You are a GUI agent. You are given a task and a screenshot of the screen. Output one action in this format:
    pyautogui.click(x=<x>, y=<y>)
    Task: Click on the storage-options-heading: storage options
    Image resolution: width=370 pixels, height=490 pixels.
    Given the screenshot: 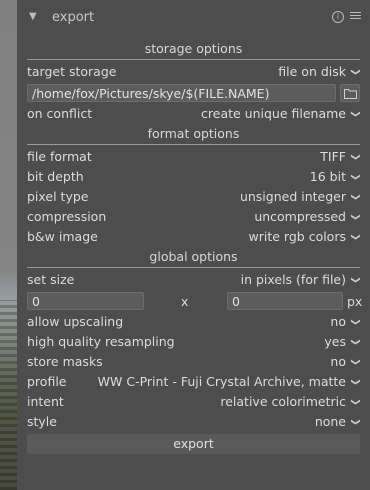 What is the action you would take?
    pyautogui.click(x=193, y=50)
    